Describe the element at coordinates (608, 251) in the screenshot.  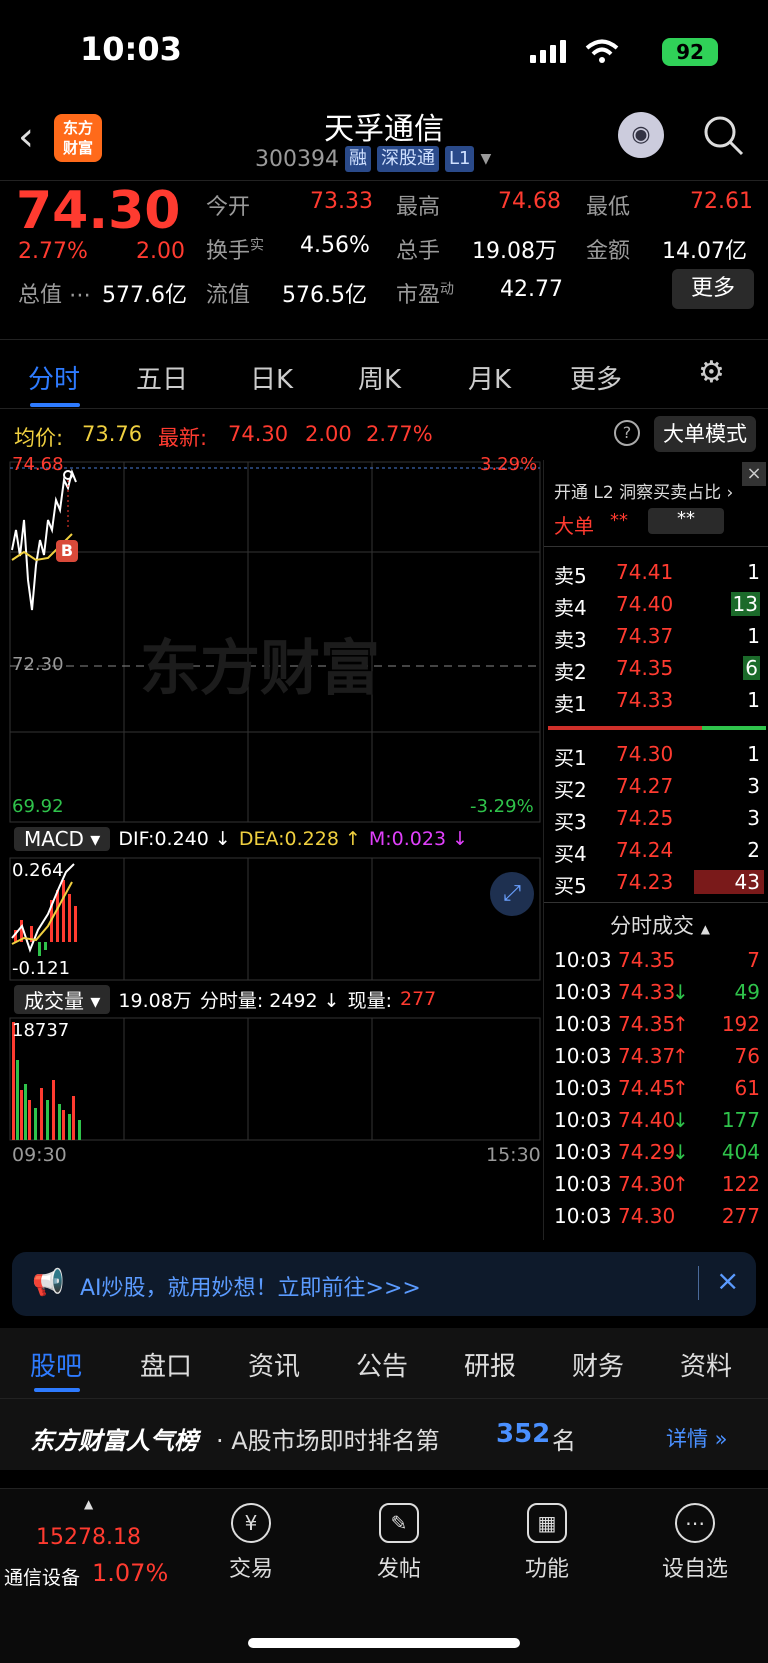
I see `amount-label: 金额` at that location.